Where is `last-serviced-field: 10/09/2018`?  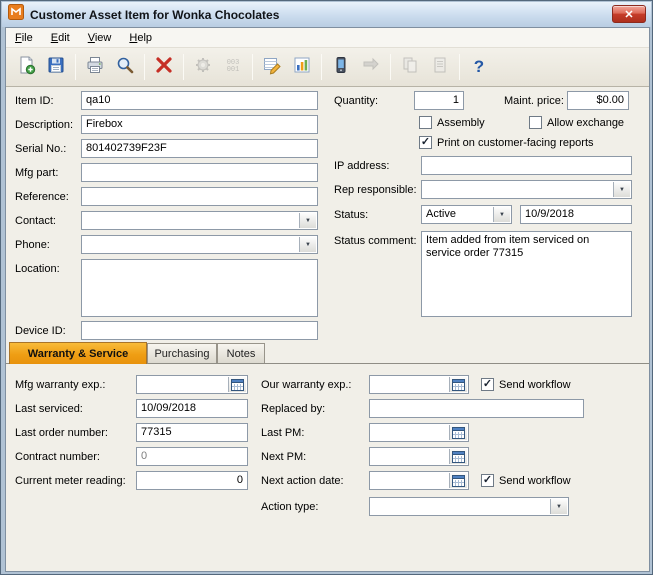
last-serviced-field: 10/09/2018 is located at coordinates (192, 408).